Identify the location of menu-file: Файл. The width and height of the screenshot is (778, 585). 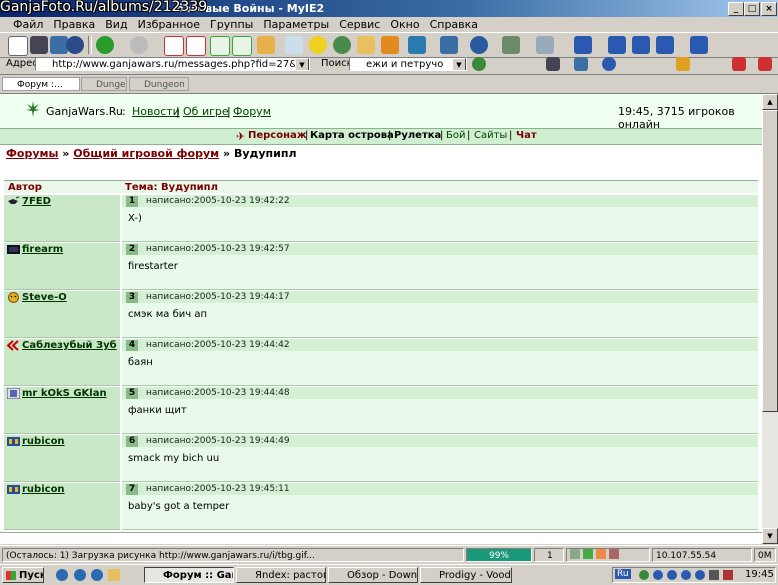
(28, 24).